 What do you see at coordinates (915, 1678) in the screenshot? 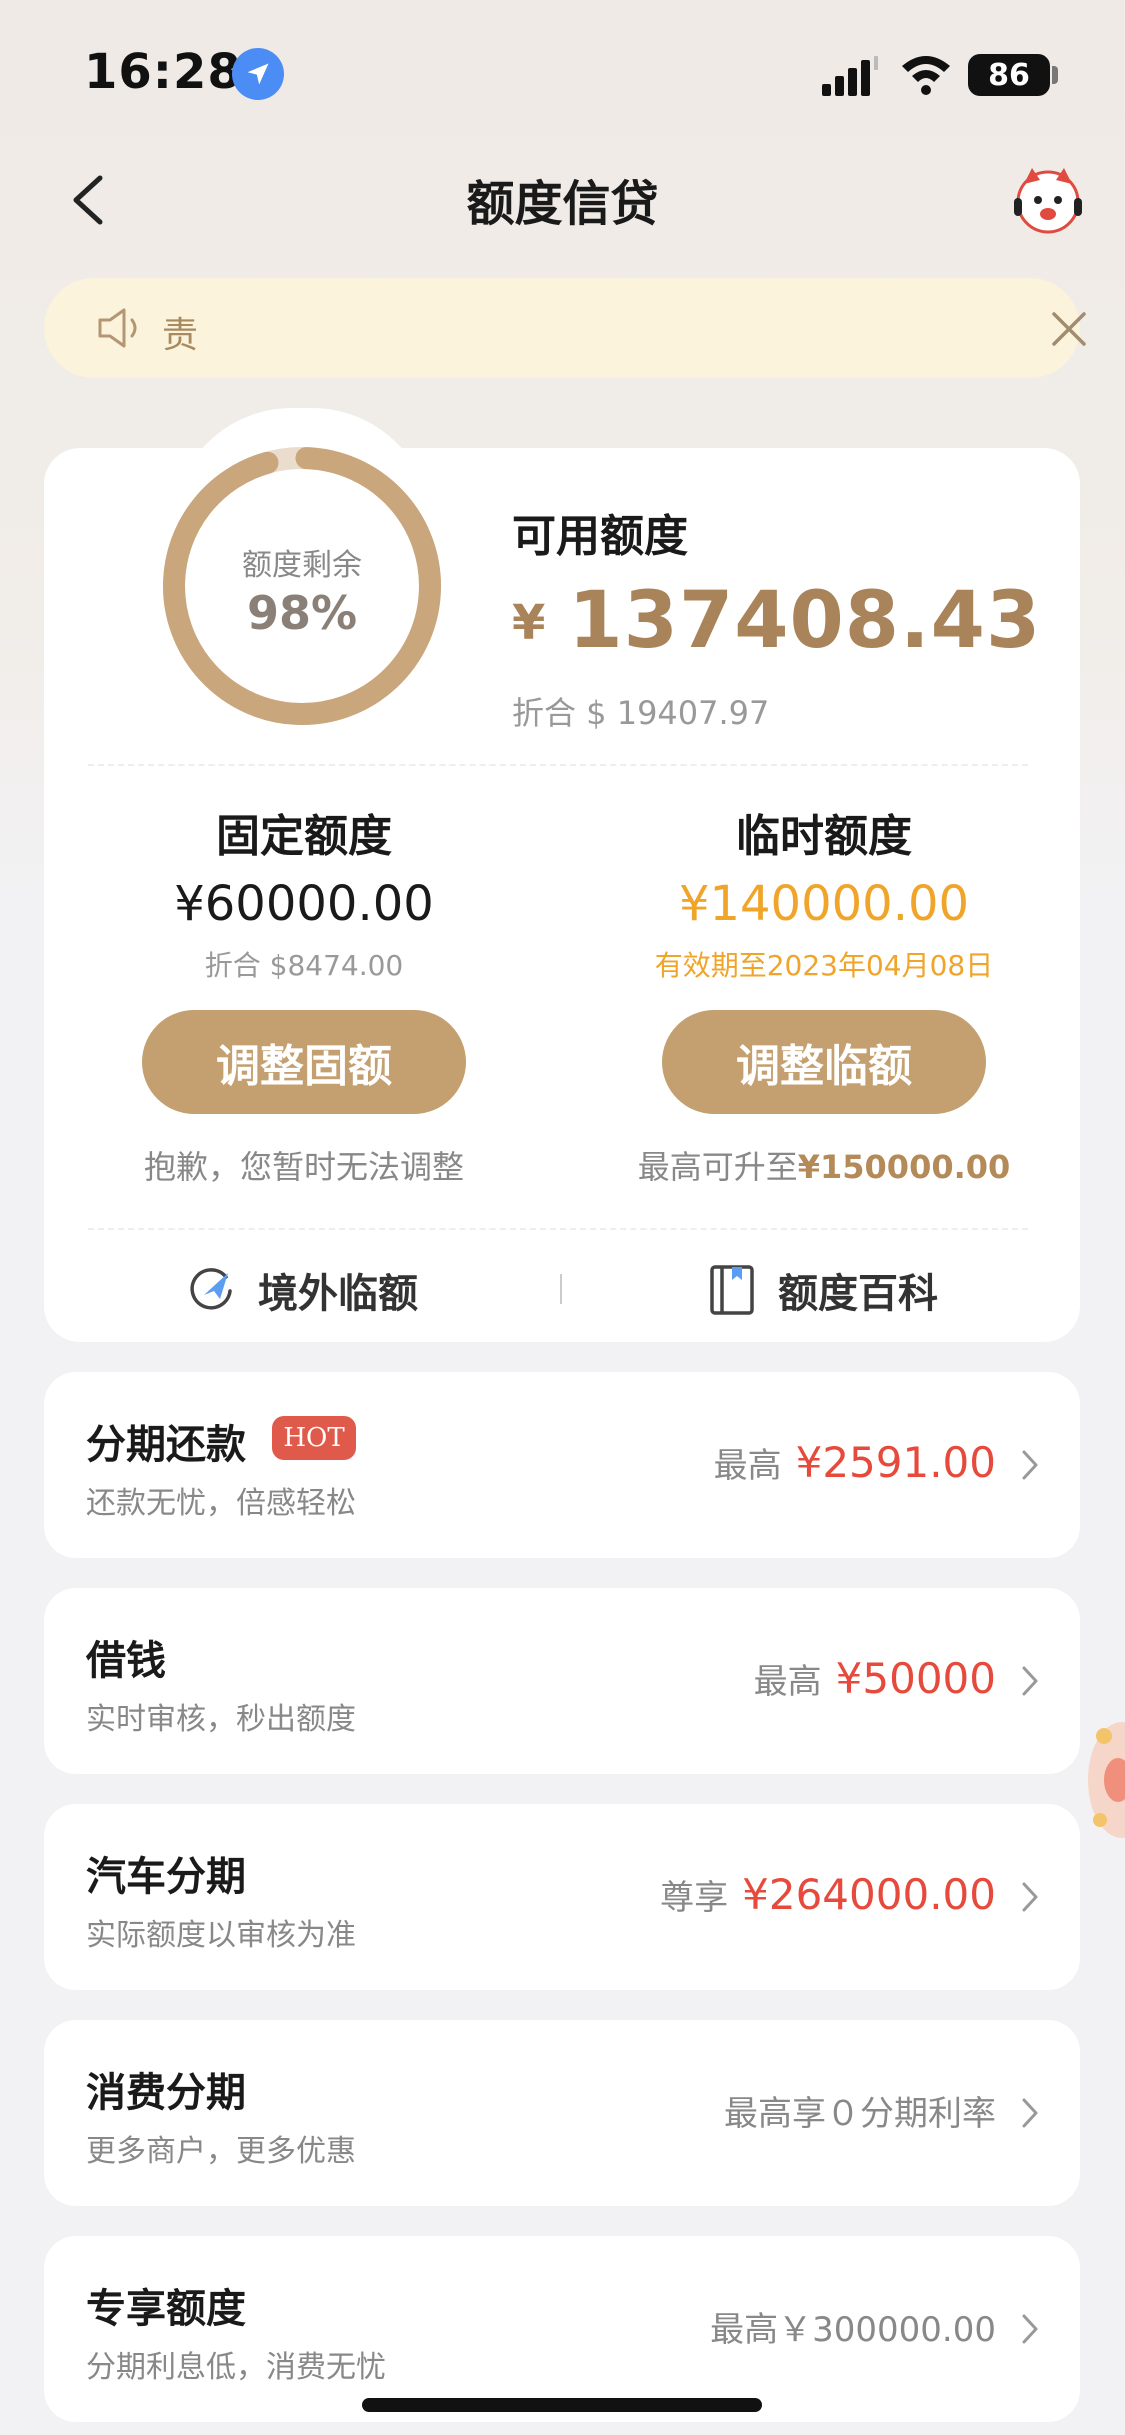
I see `limit-value: ¥50000` at bounding box center [915, 1678].